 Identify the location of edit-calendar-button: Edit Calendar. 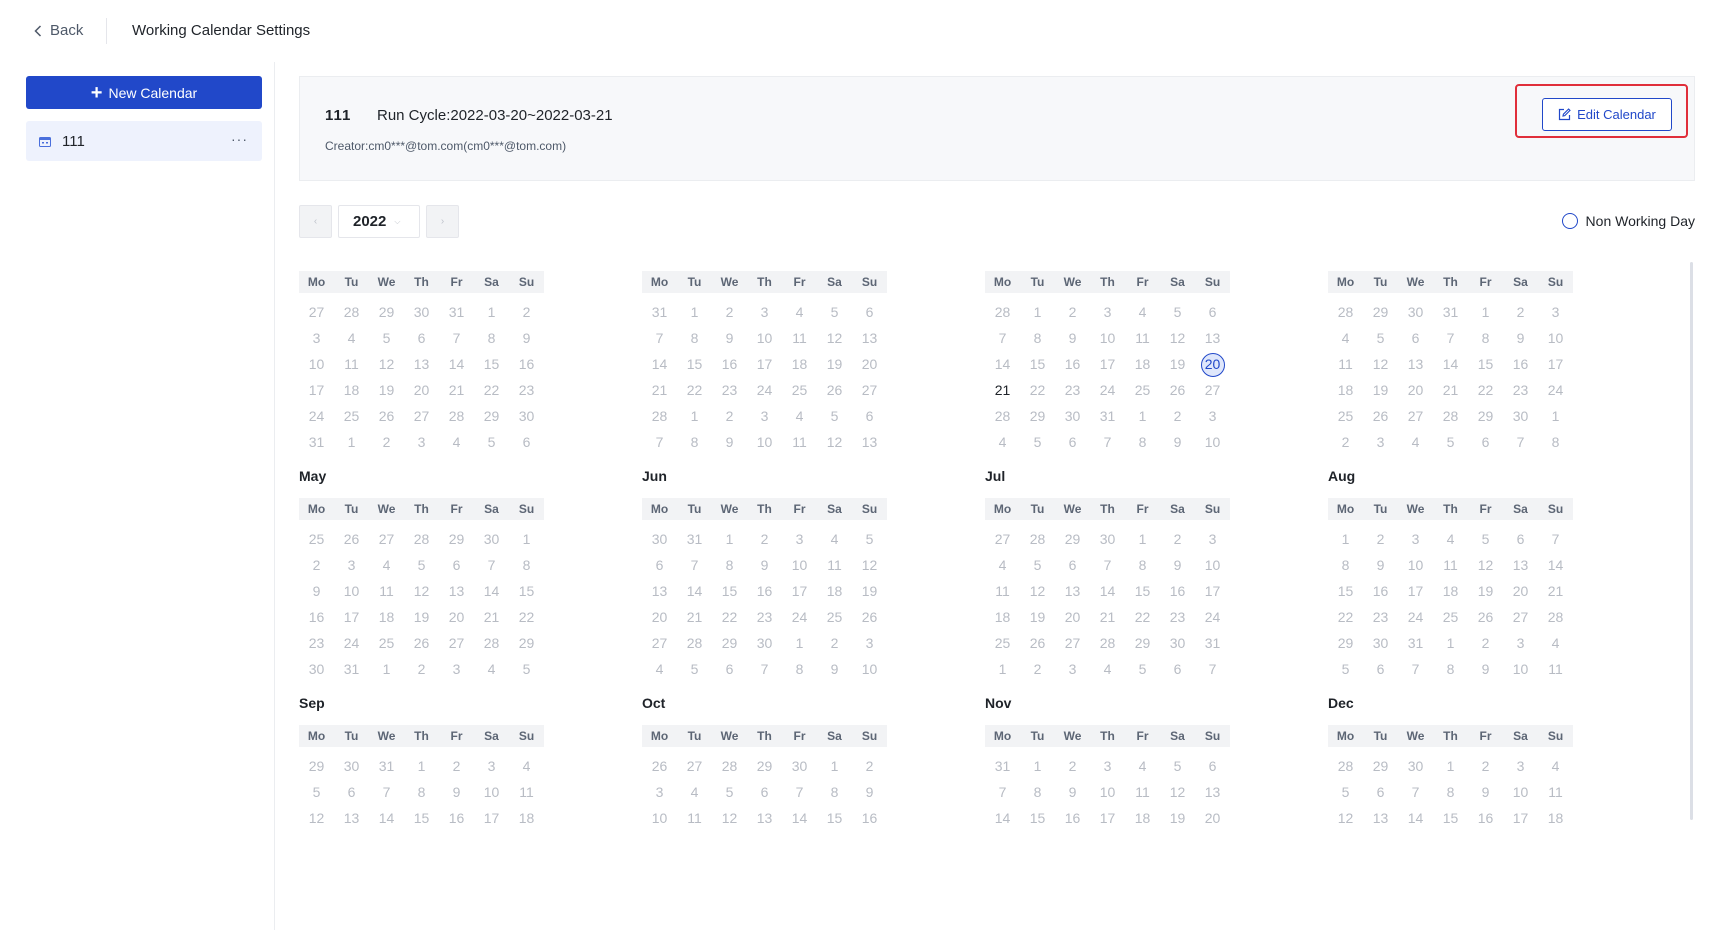
(1607, 114).